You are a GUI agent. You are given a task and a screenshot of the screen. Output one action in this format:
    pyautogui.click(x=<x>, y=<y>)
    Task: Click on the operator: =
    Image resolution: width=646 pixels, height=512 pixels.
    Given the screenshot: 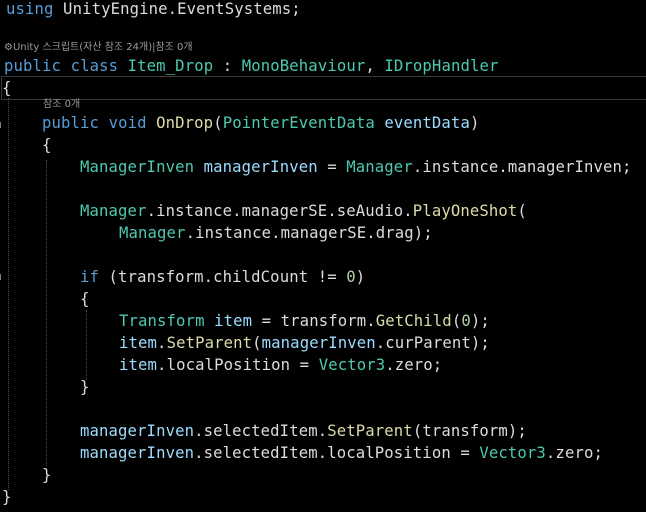 What is the action you would take?
    pyautogui.click(x=332, y=167)
    